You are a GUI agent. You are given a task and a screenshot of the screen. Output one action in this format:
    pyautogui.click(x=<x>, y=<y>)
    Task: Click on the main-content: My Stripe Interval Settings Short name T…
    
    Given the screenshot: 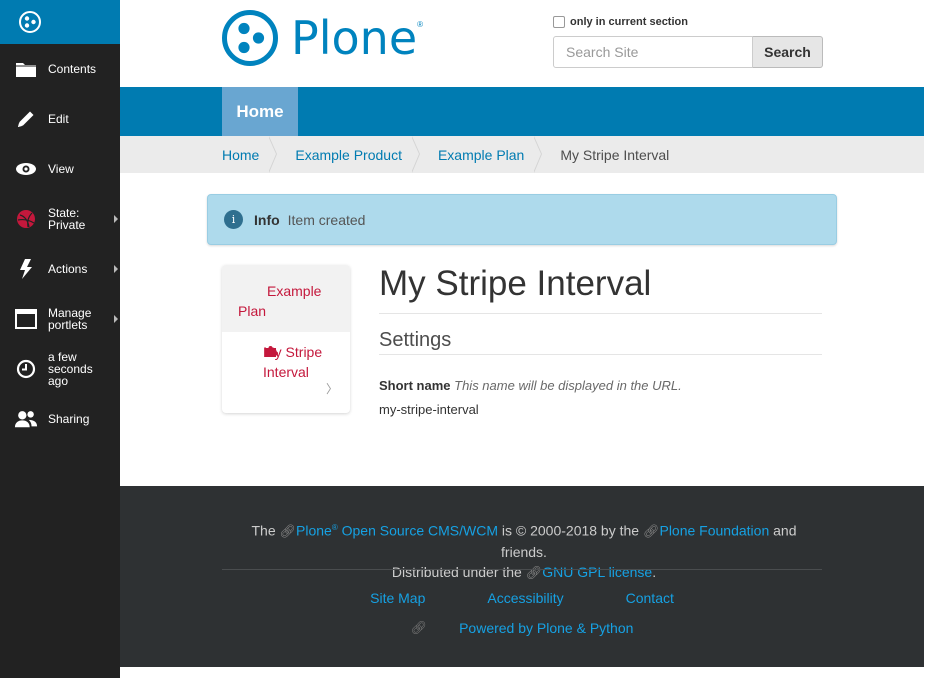 What is the action you would take?
    pyautogui.click(x=600, y=339)
    